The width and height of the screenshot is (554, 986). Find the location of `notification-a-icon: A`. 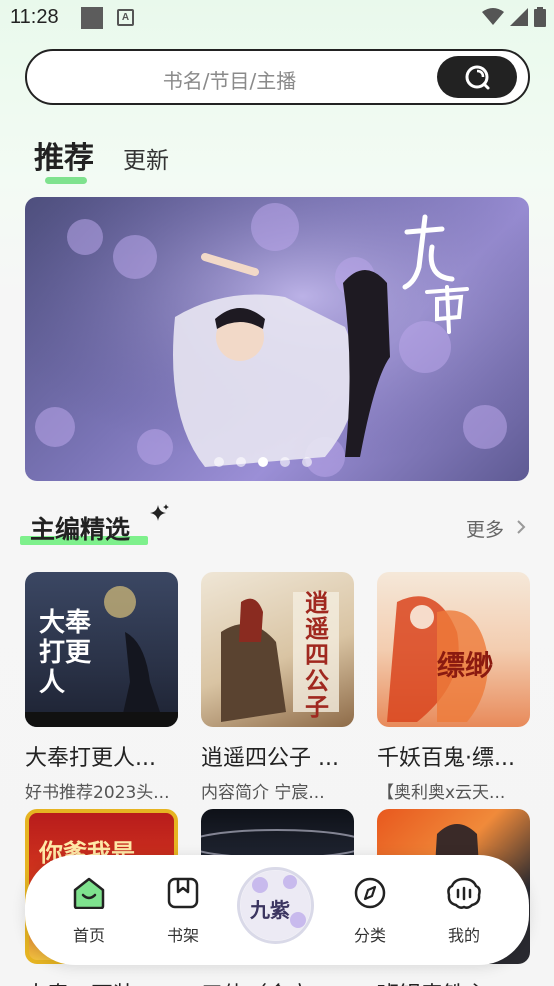

notification-a-icon: A is located at coordinates (125, 17).